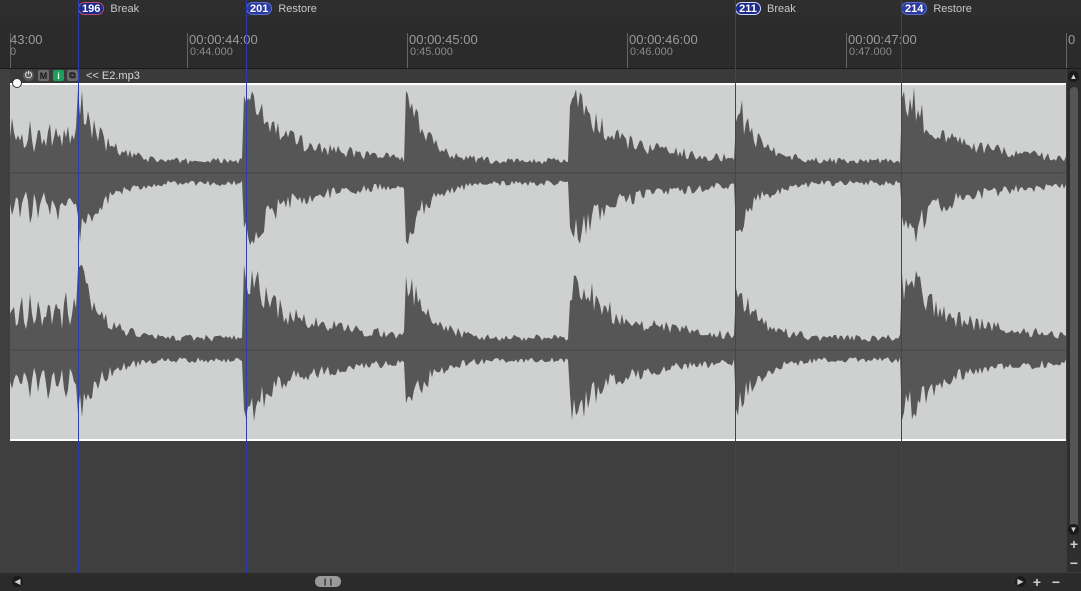 The width and height of the screenshot is (1081, 591). Describe the element at coordinates (431, 52) in the screenshot. I see `ruler-time-sub: 0:45.000` at that location.